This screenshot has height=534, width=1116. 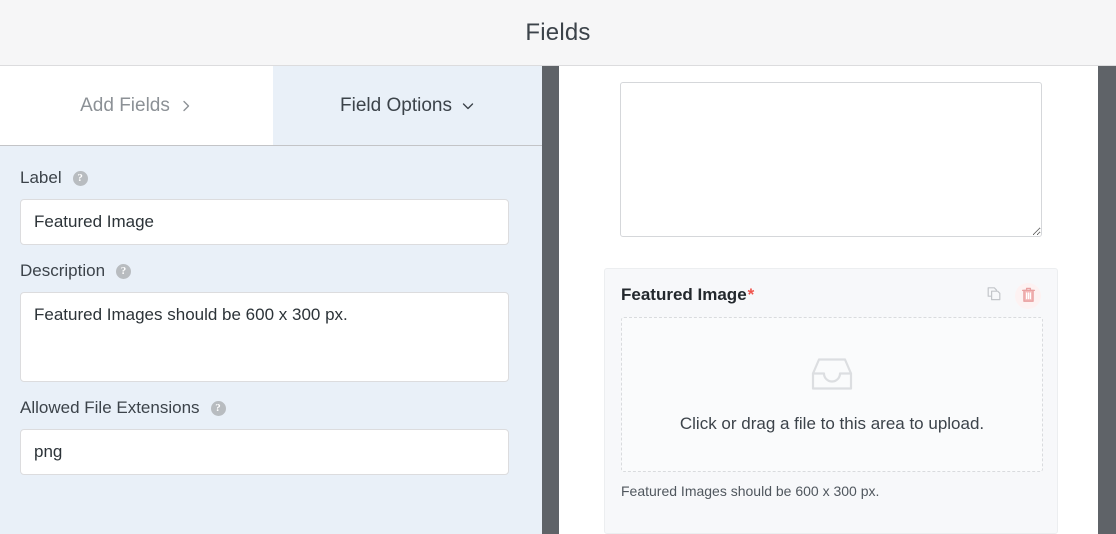 I want to click on extensions-field-group: Allowed File Extensions ?, so click(x=264, y=436).